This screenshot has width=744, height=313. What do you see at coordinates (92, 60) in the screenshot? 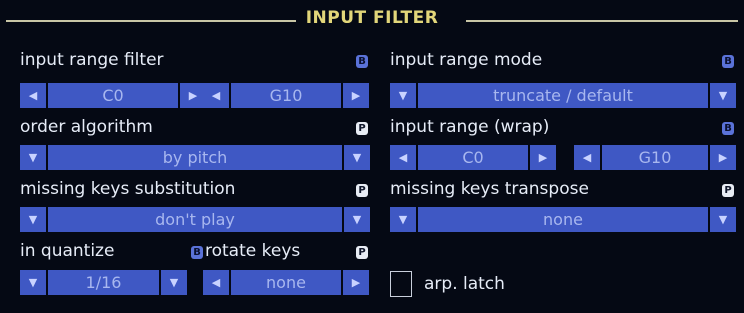
I see `input-range-filter-label: input range filter` at bounding box center [92, 60].